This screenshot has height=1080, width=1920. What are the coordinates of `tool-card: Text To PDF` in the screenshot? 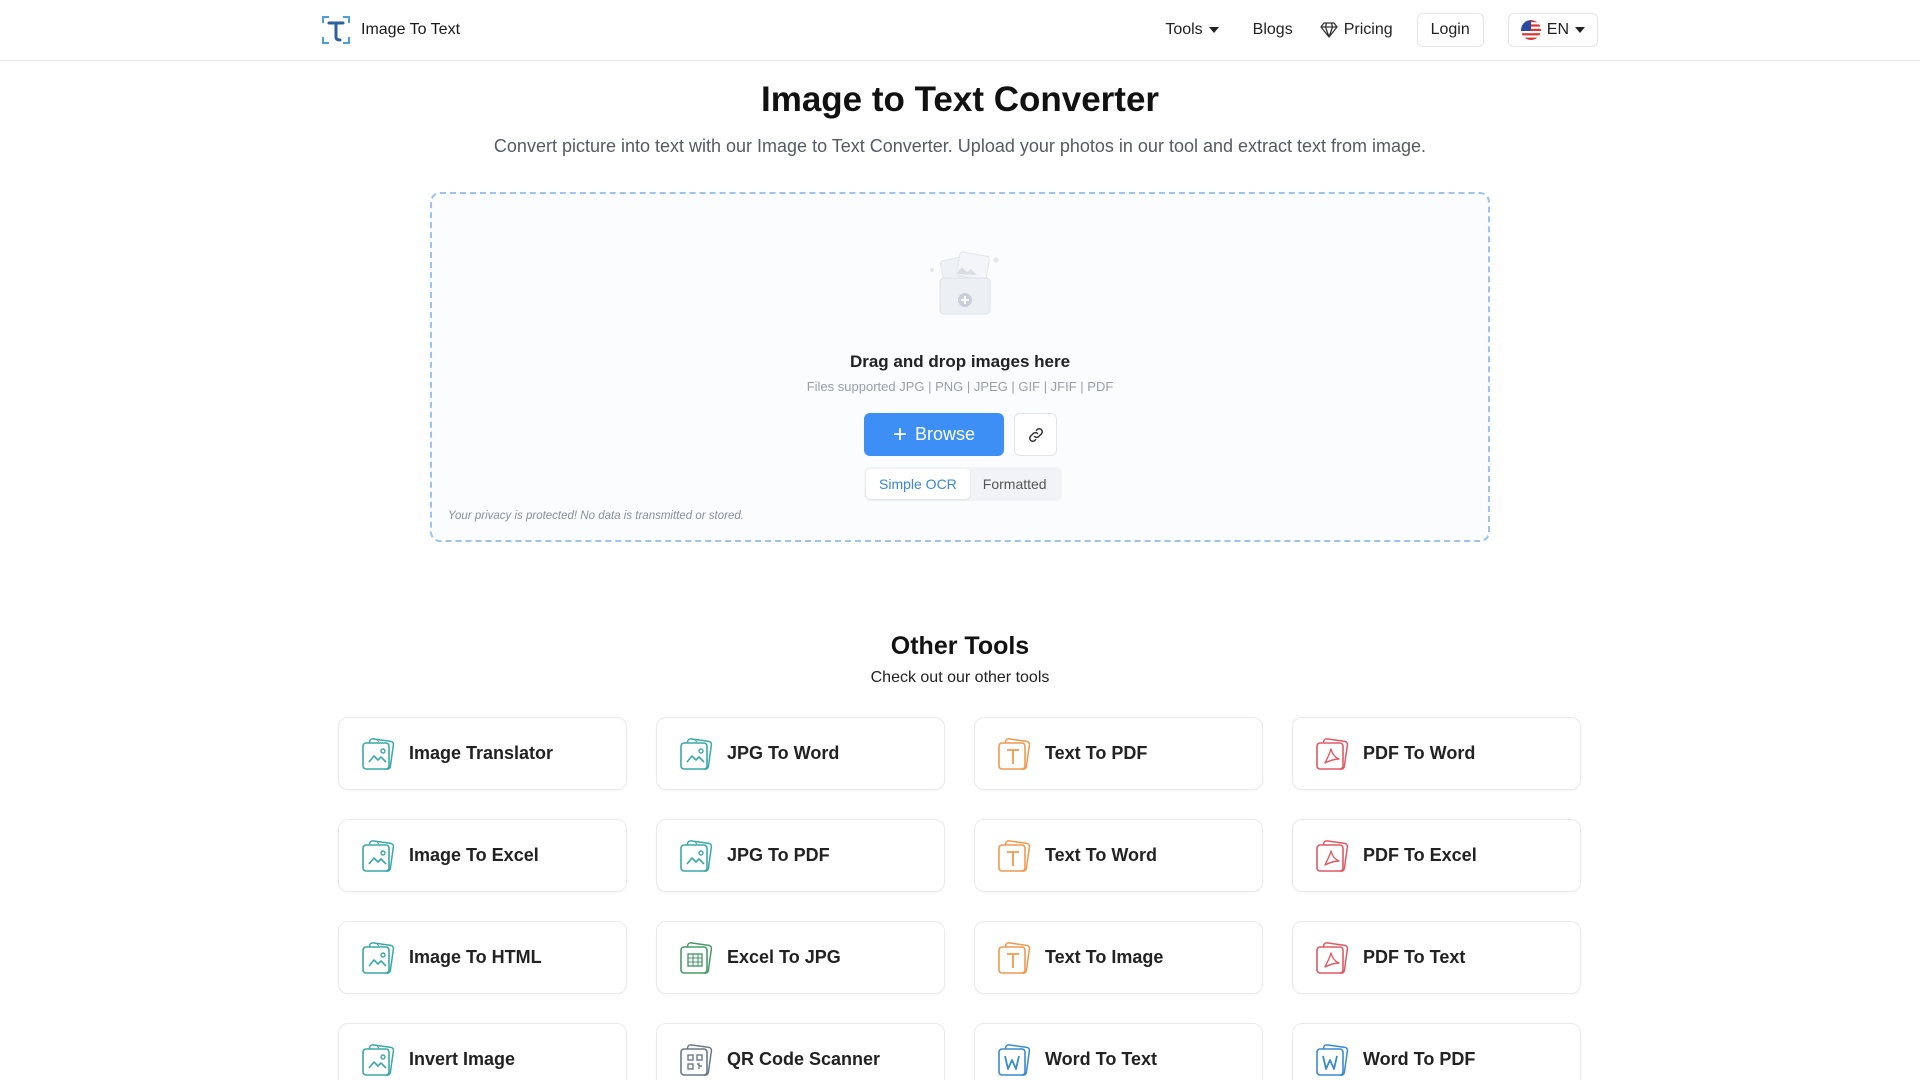 It's located at (1118, 753).